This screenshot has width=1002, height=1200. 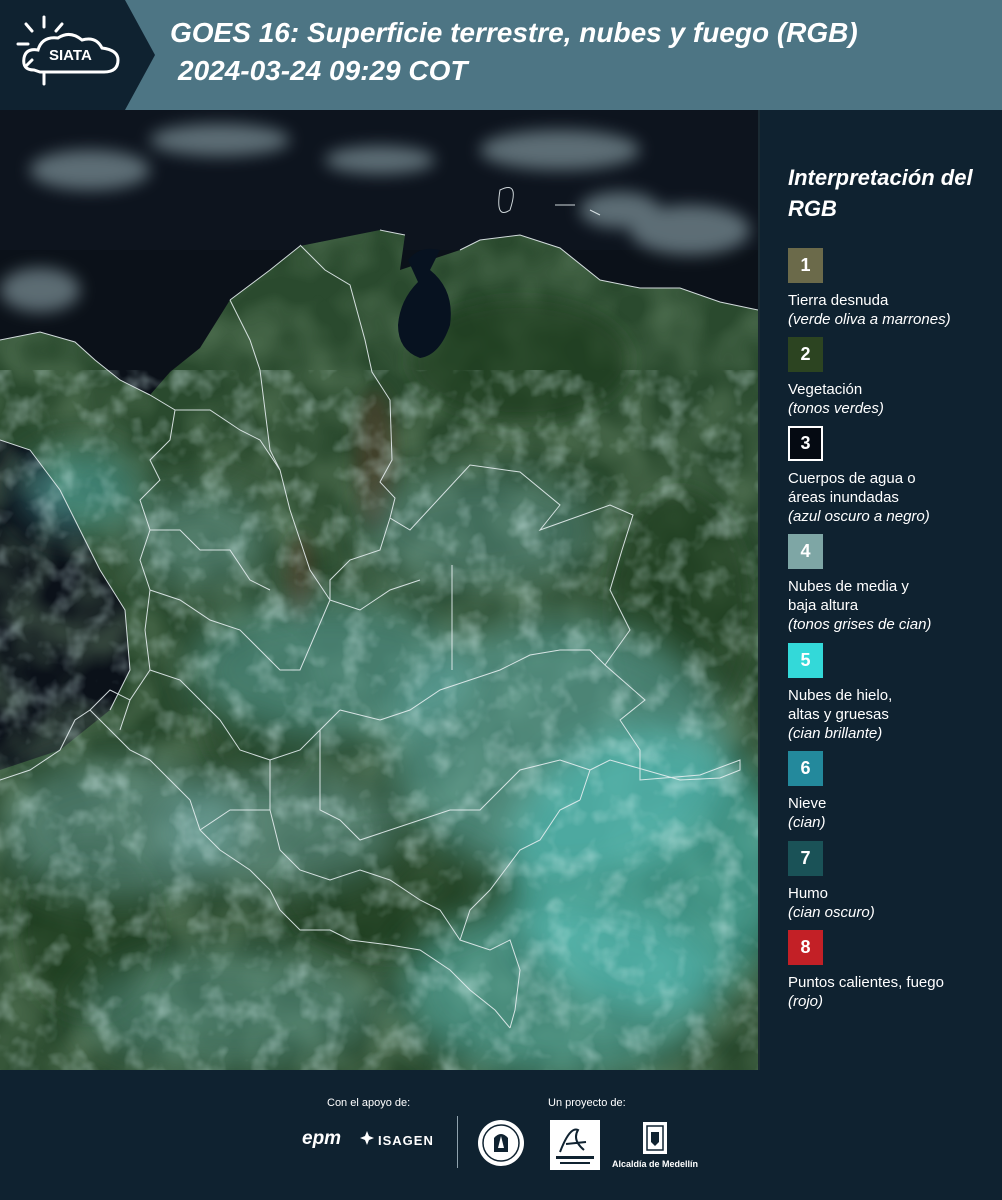 What do you see at coordinates (893, 377) in the screenshot?
I see `legend-item-2: 2 Vegetación (tonos verdes)` at bounding box center [893, 377].